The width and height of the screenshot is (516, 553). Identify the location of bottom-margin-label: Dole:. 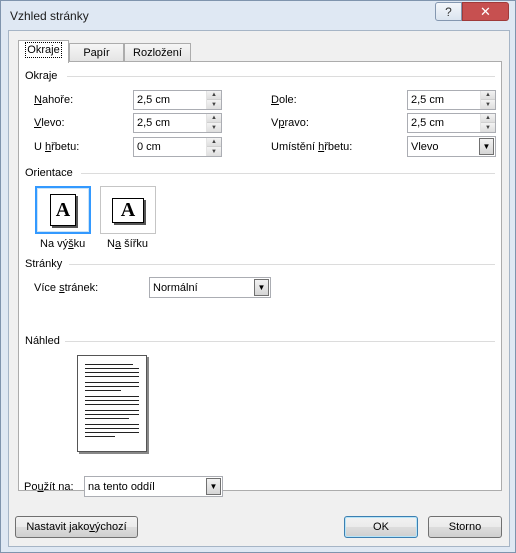
(284, 100).